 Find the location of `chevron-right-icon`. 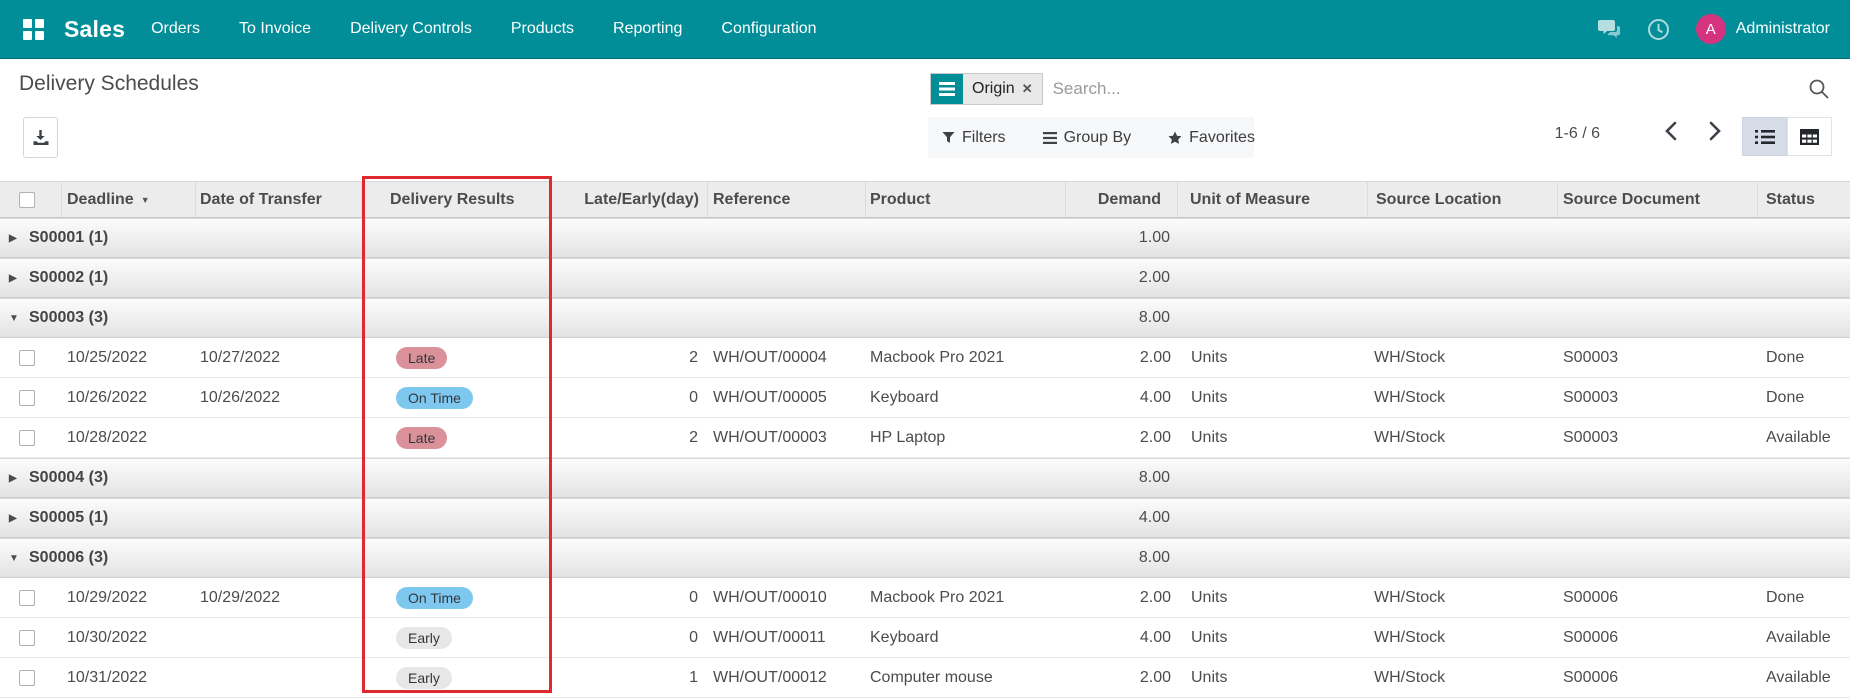

chevron-right-icon is located at coordinates (1715, 131).